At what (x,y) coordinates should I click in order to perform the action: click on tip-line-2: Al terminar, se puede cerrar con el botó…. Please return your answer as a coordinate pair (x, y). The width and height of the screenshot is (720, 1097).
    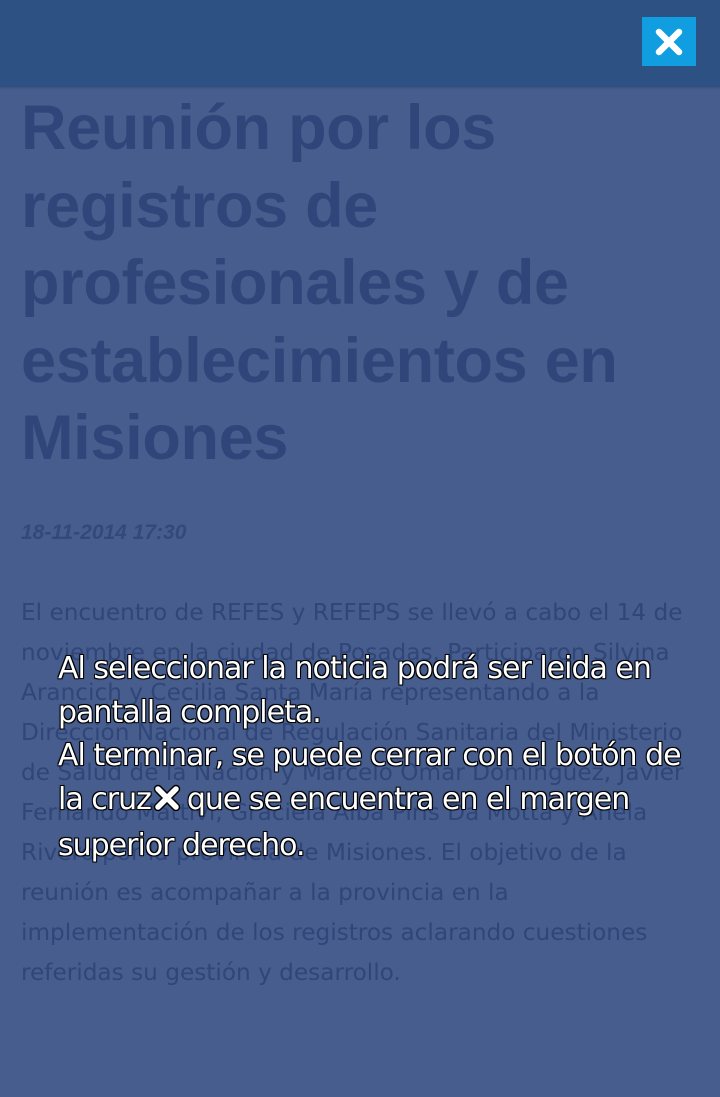
    Looking at the image, I should click on (378, 801).